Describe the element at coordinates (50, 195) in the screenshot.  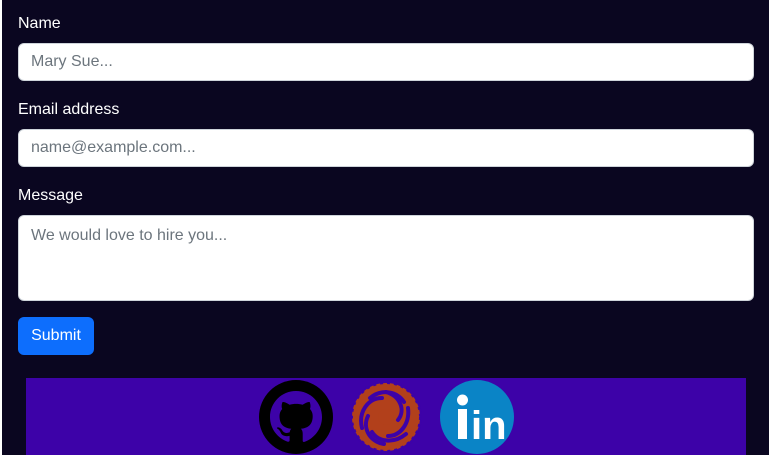
I see `message-label: Message` at that location.